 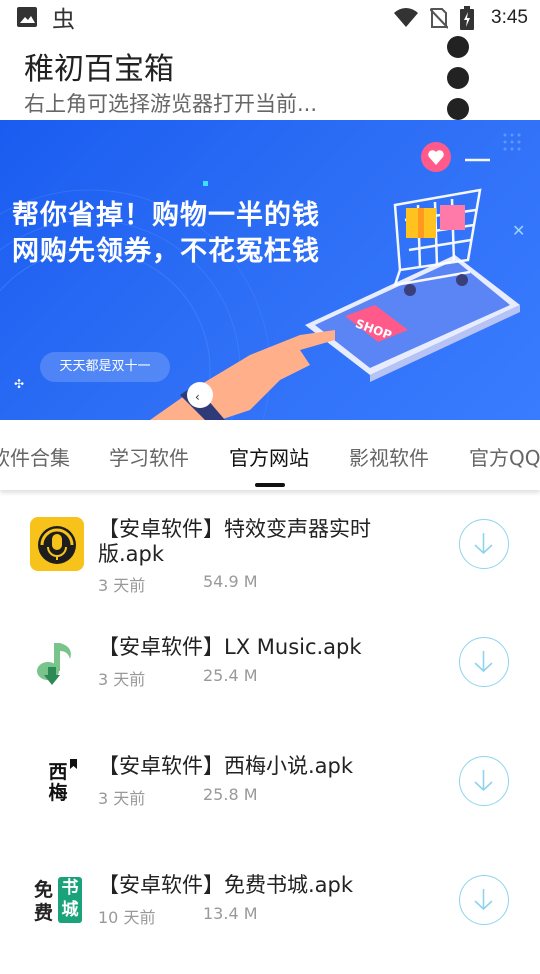 I want to click on lx-music-icon, so click(x=57, y=662).